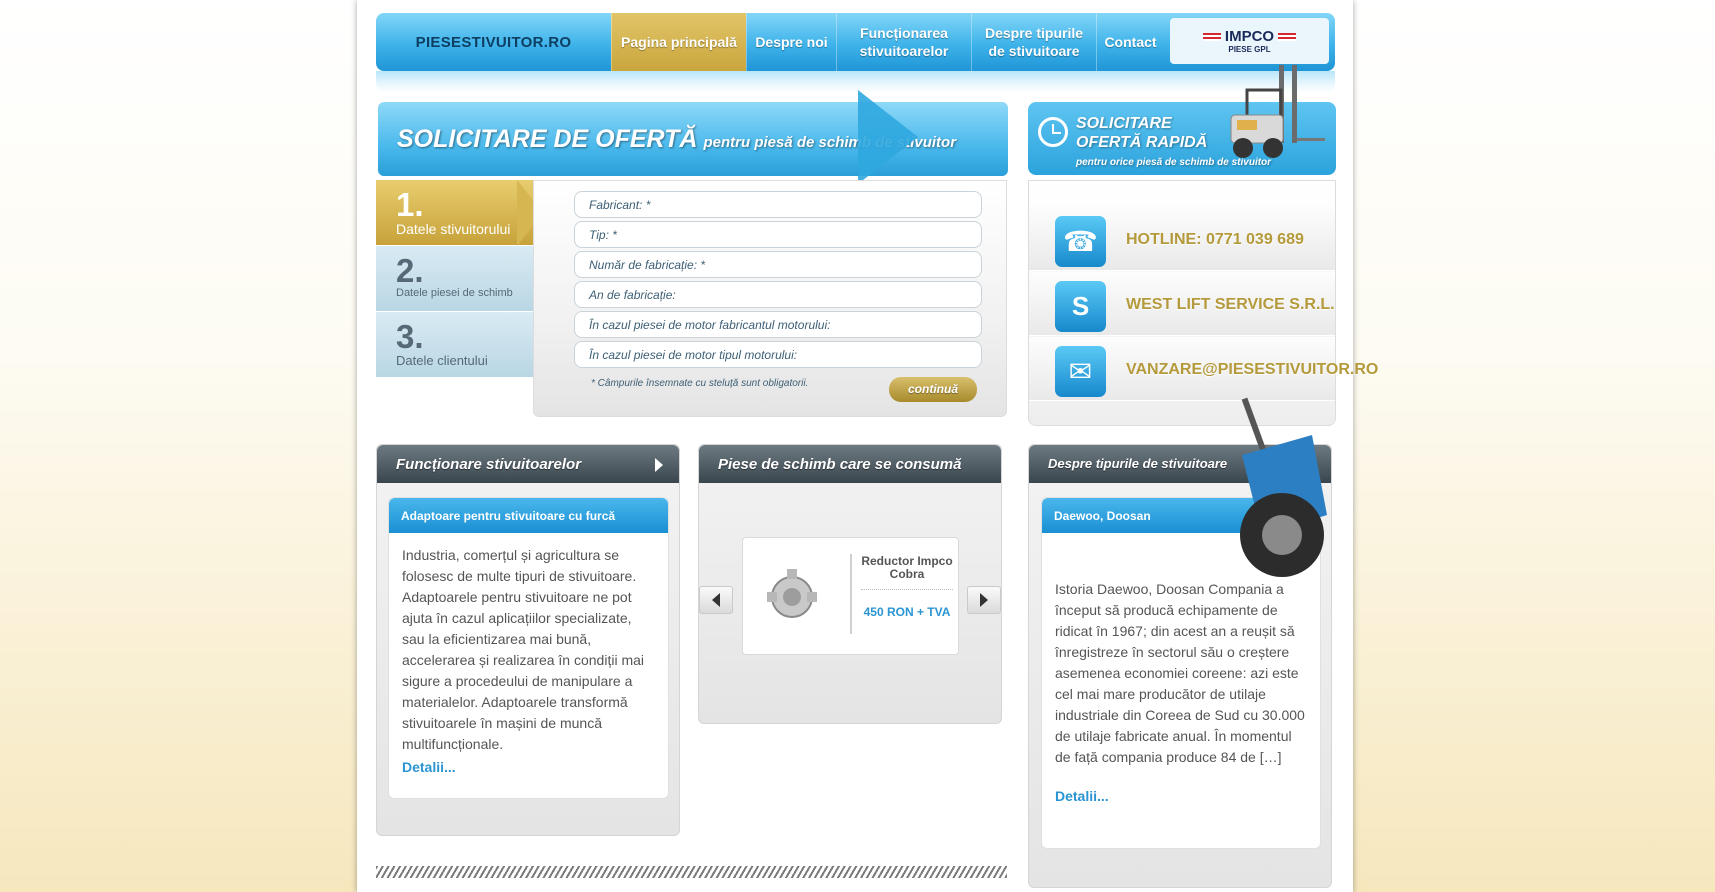 This screenshot has height=892, width=1715. Describe the element at coordinates (1080, 306) in the screenshot. I see `skype-icon: S` at that location.